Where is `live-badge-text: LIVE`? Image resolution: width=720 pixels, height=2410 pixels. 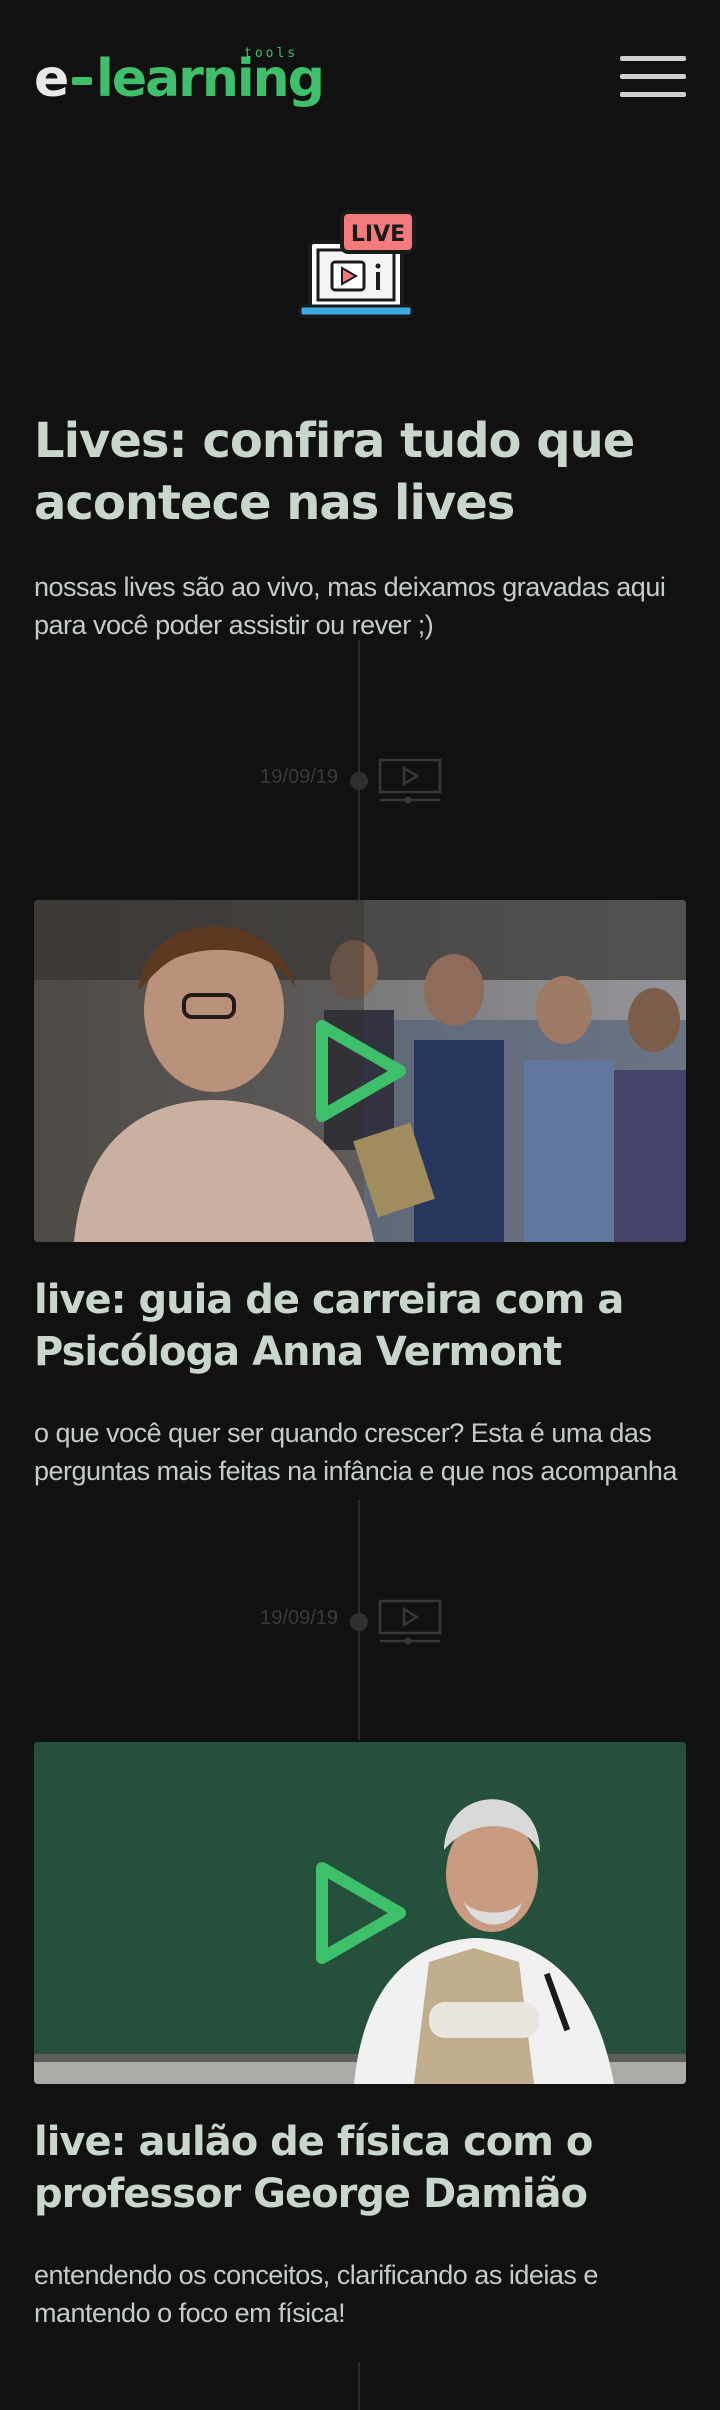
live-badge-text: LIVE is located at coordinates (378, 234).